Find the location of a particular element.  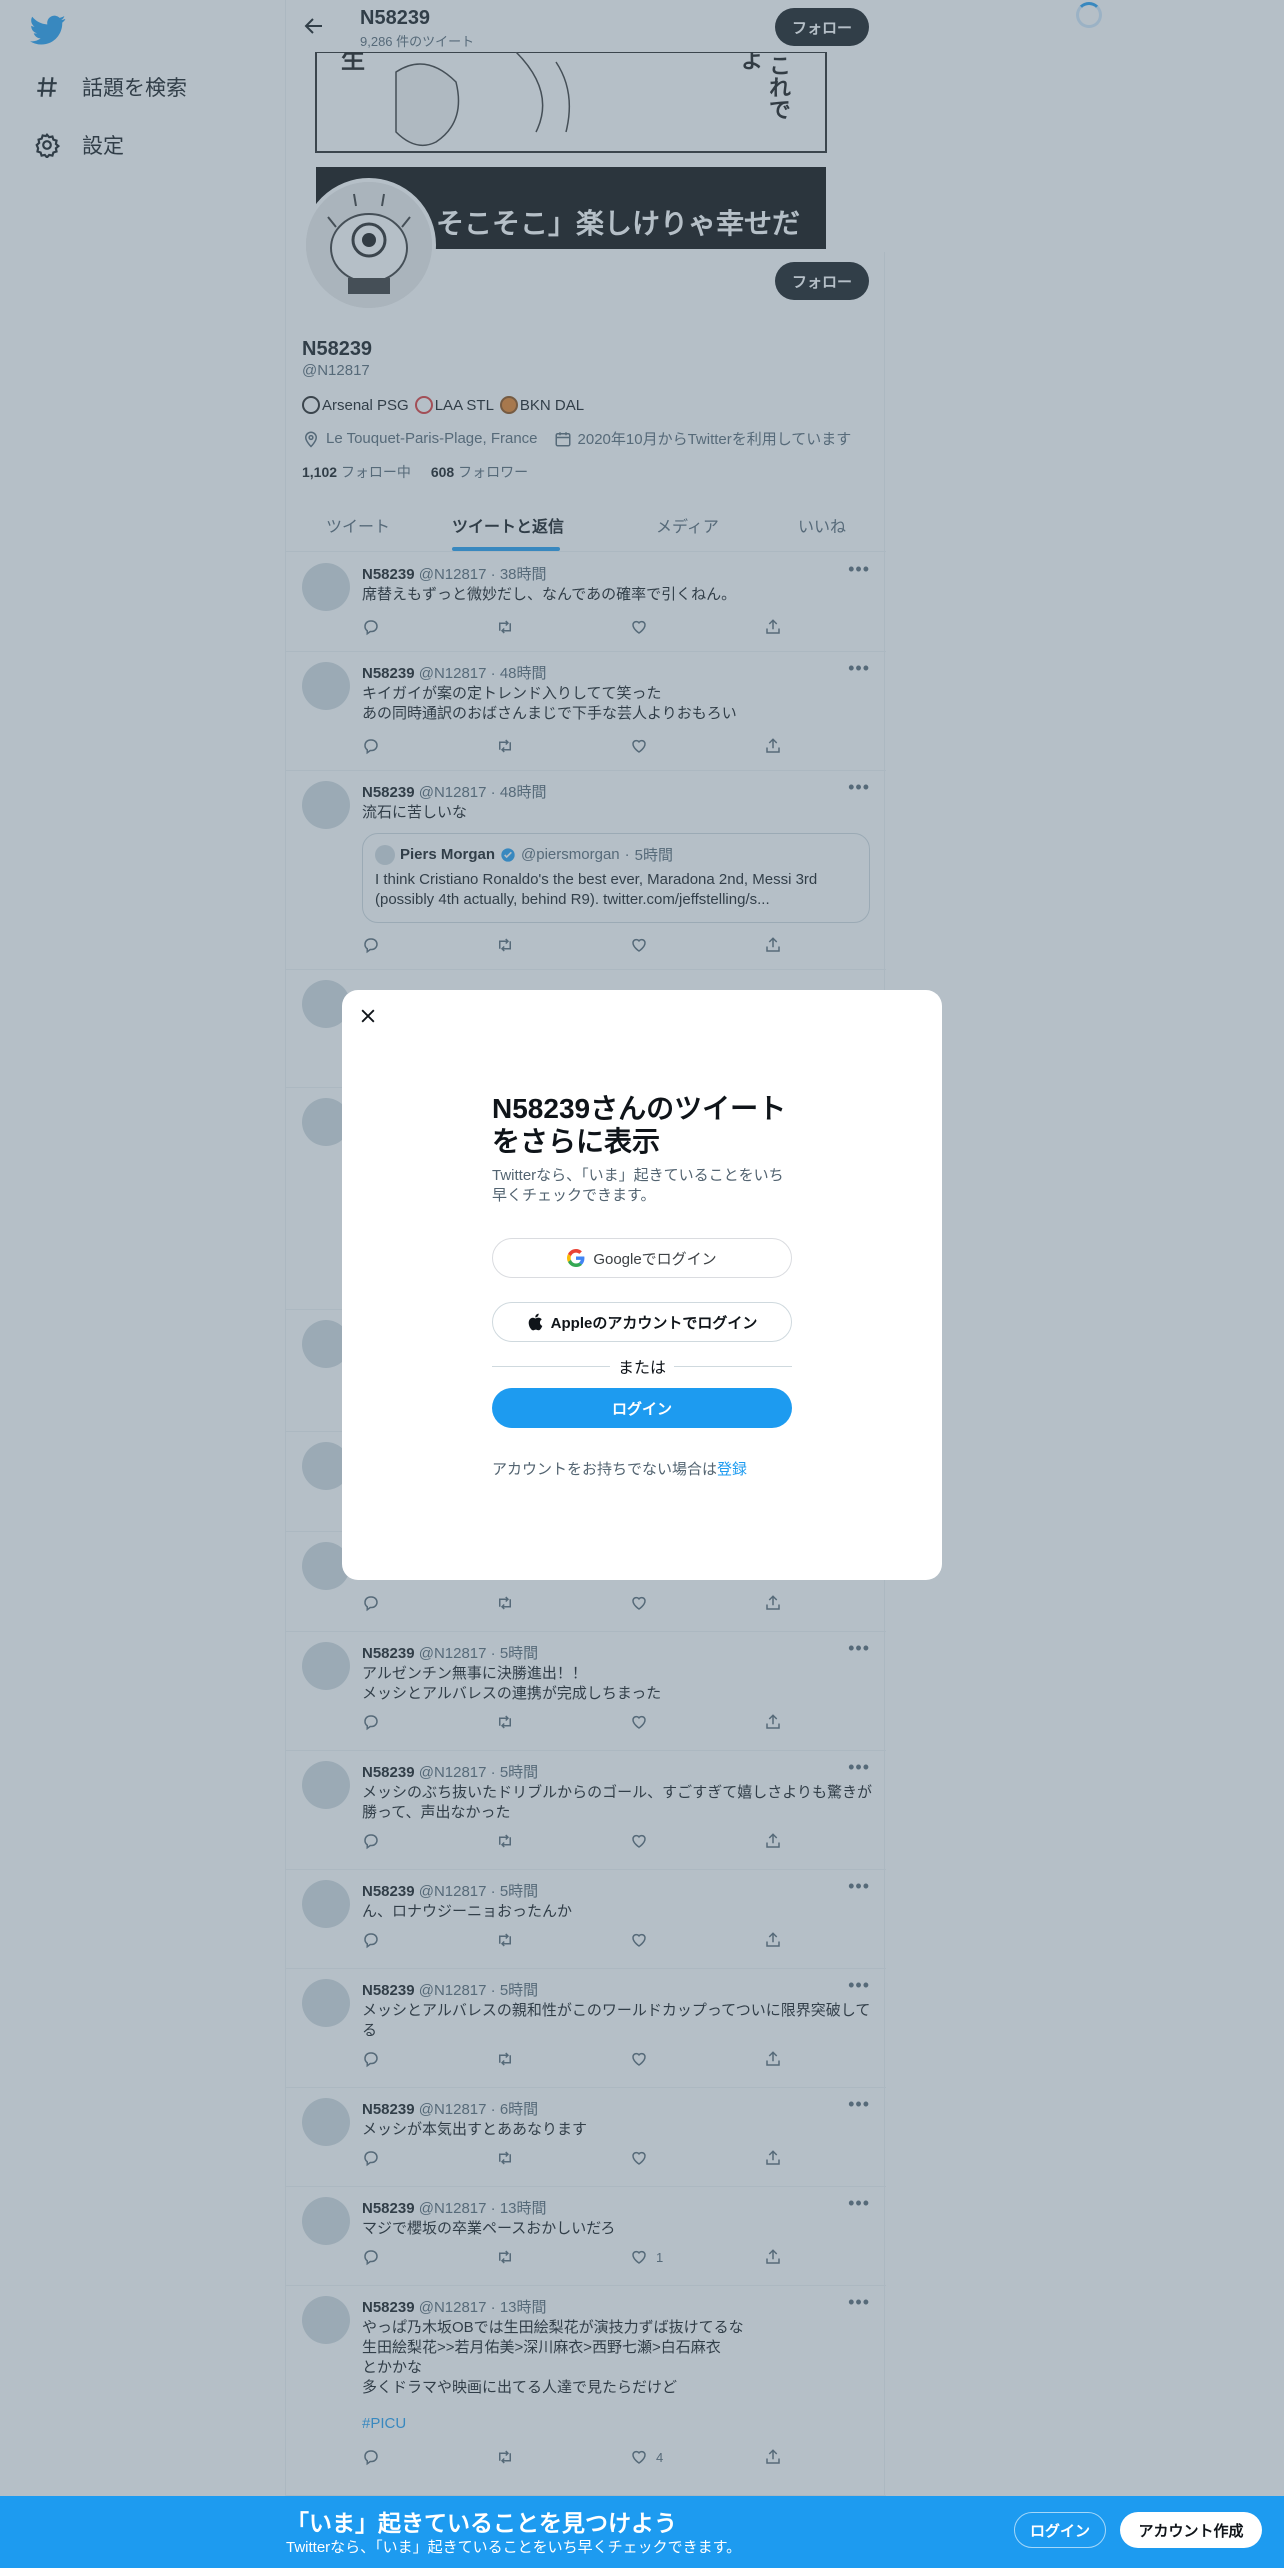

google-login-label: Googleでログイン is located at coordinates (655, 1259).